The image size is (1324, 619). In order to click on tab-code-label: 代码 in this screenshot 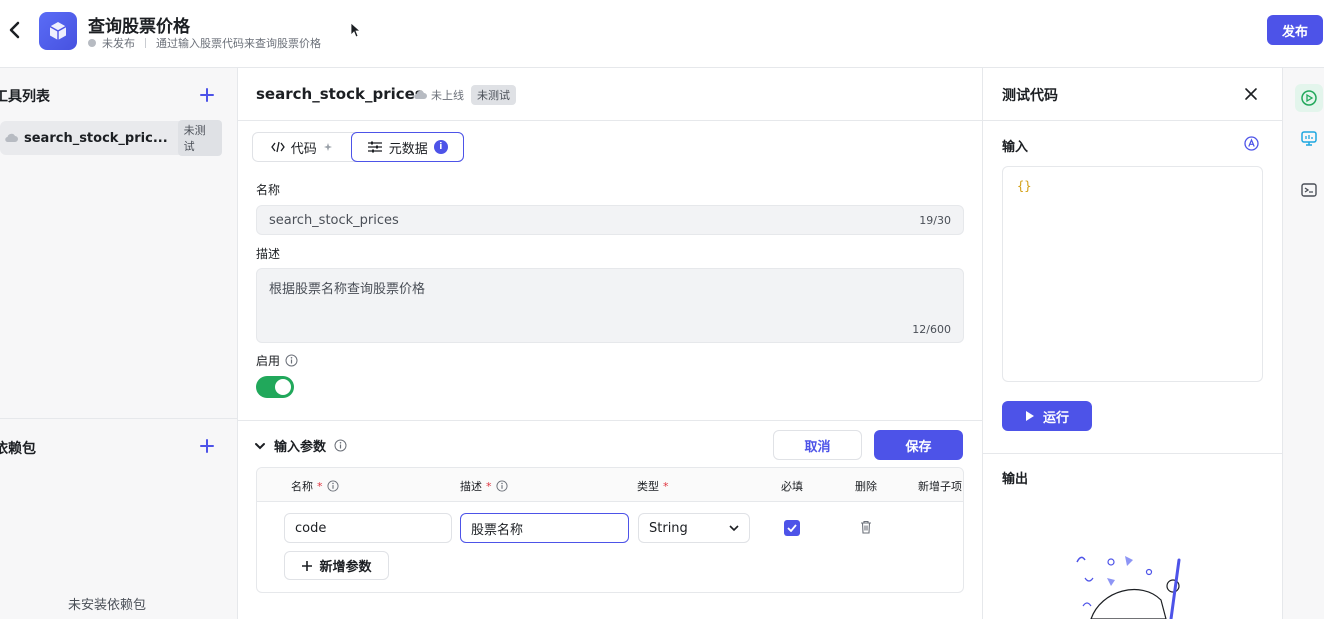, I will do `click(303, 149)`.